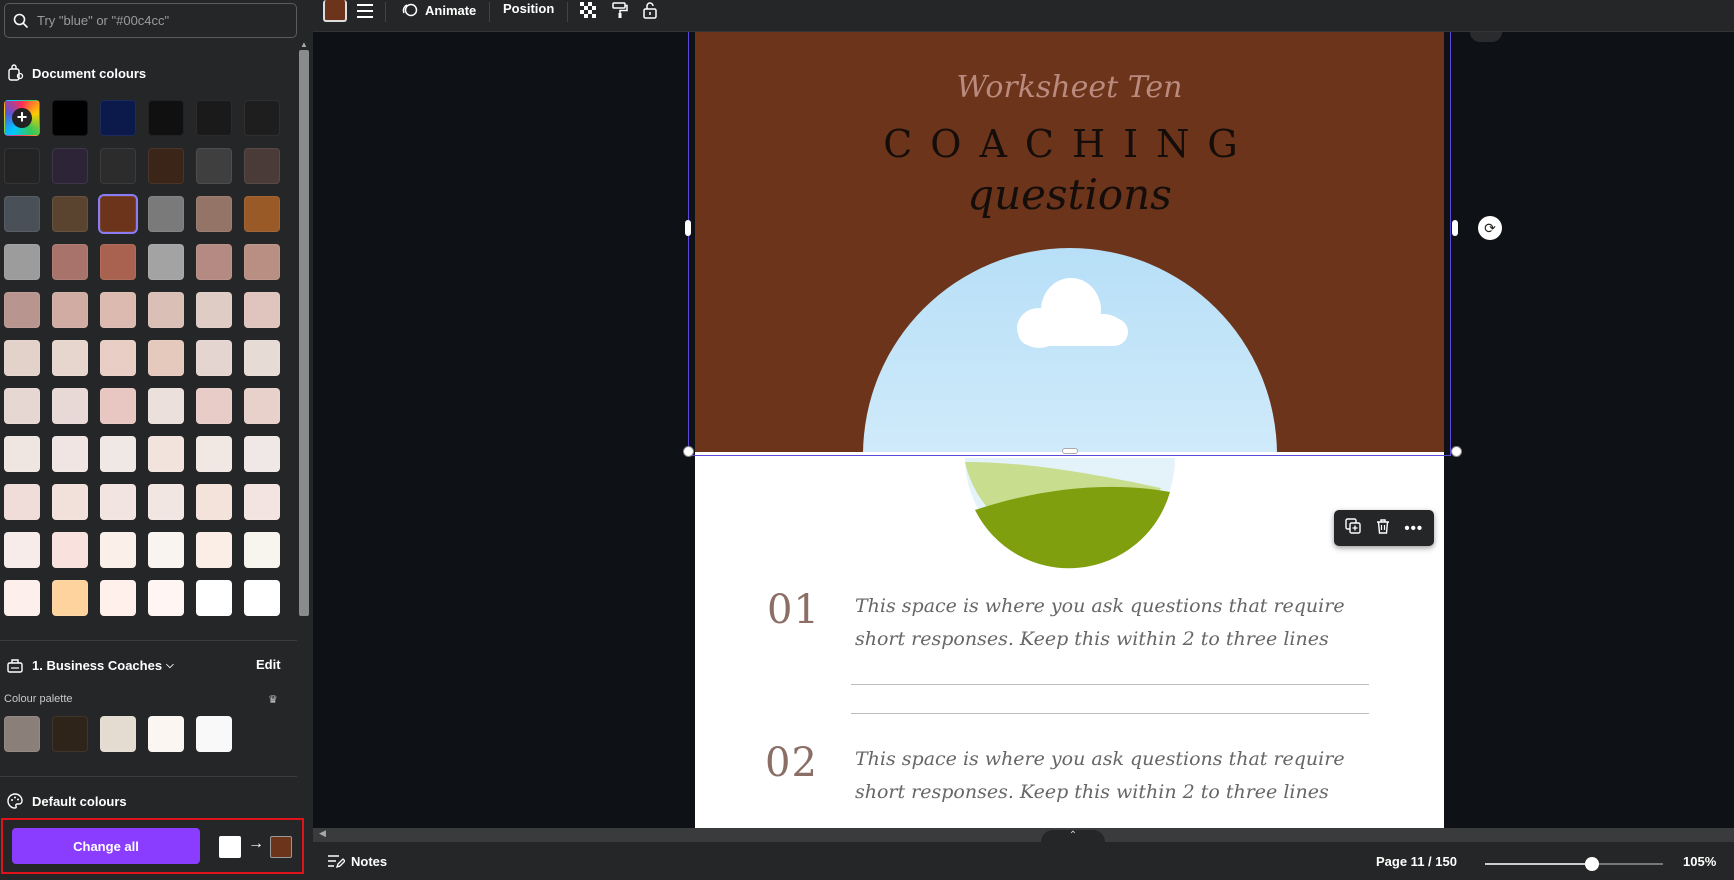  What do you see at coordinates (1591, 864) in the screenshot?
I see `zoom-slider-knob` at bounding box center [1591, 864].